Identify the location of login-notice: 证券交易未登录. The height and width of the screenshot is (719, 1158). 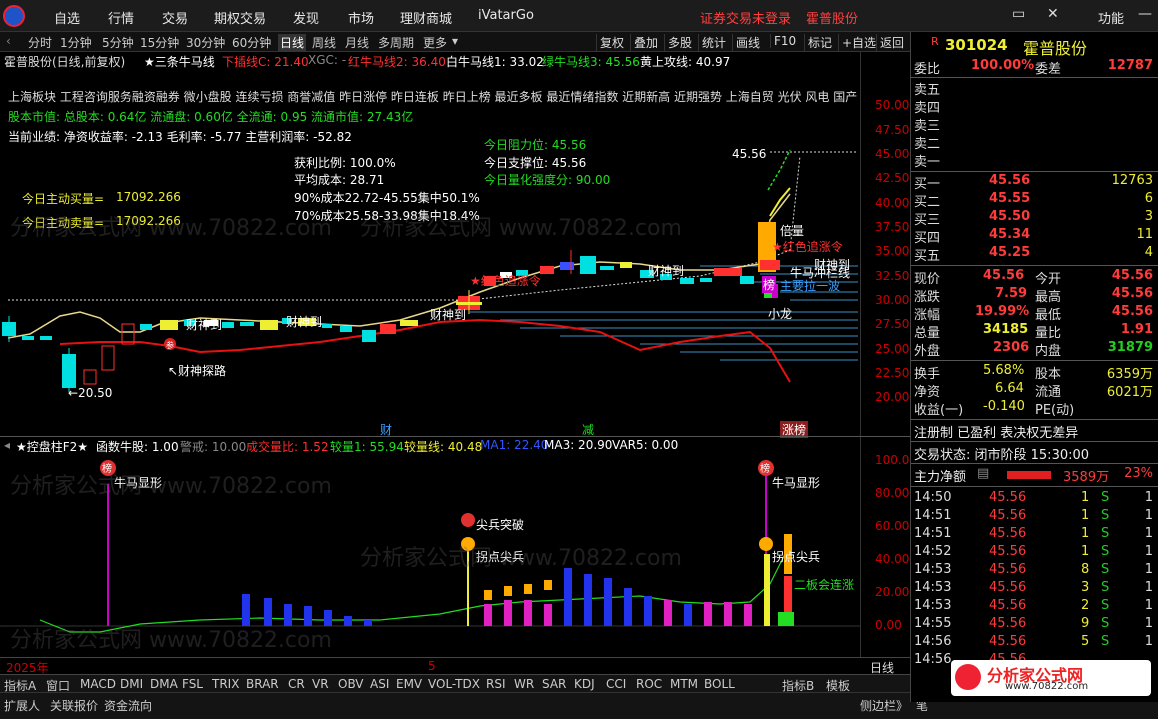
(745, 17).